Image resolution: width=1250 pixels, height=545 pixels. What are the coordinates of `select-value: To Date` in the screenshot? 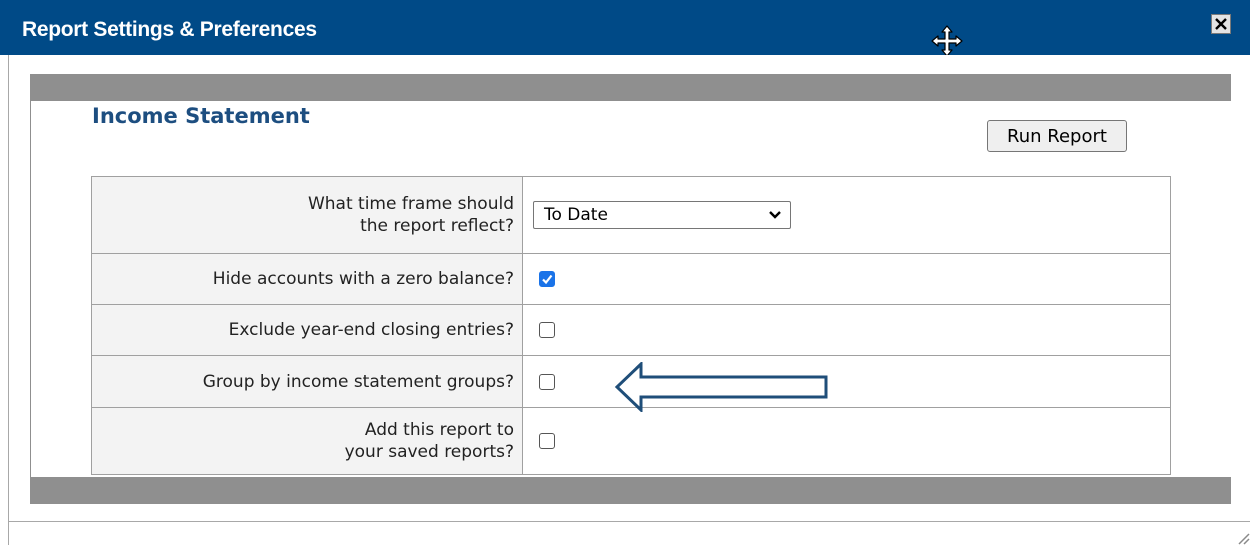 It's located at (576, 215).